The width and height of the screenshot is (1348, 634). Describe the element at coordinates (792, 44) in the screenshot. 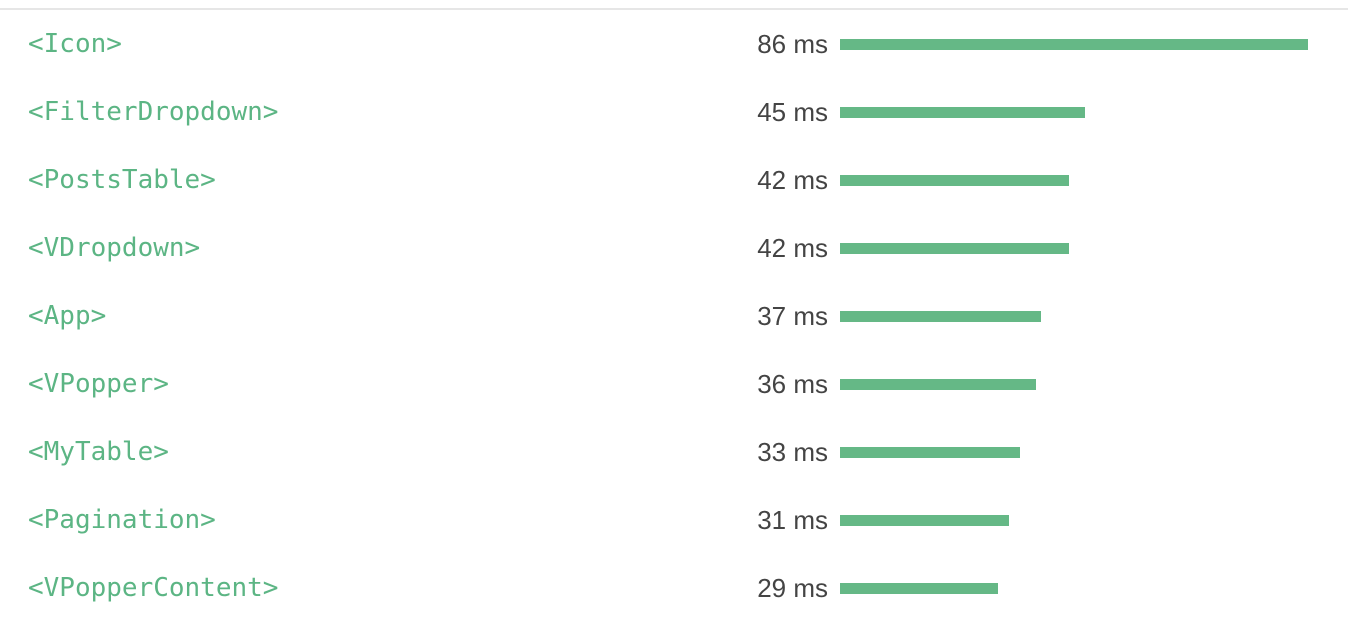

I see `render-time: 86 ms` at that location.